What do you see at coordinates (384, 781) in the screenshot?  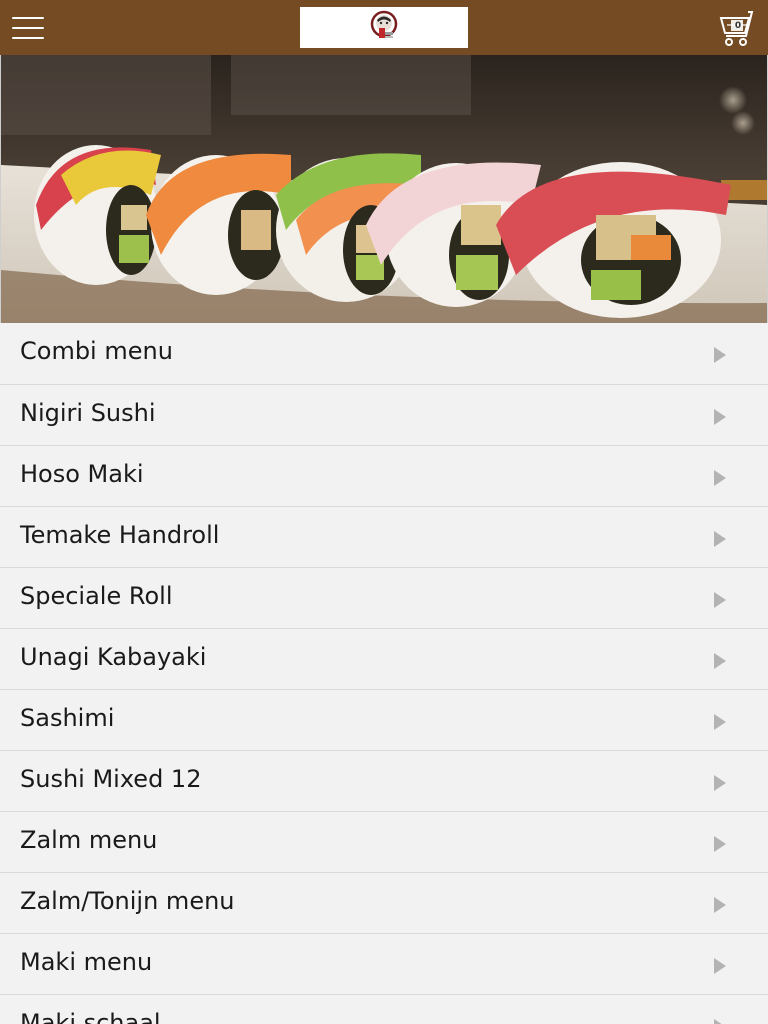 I see `menu-item-sushi-mixed-12: Sushi Mixed 12` at bounding box center [384, 781].